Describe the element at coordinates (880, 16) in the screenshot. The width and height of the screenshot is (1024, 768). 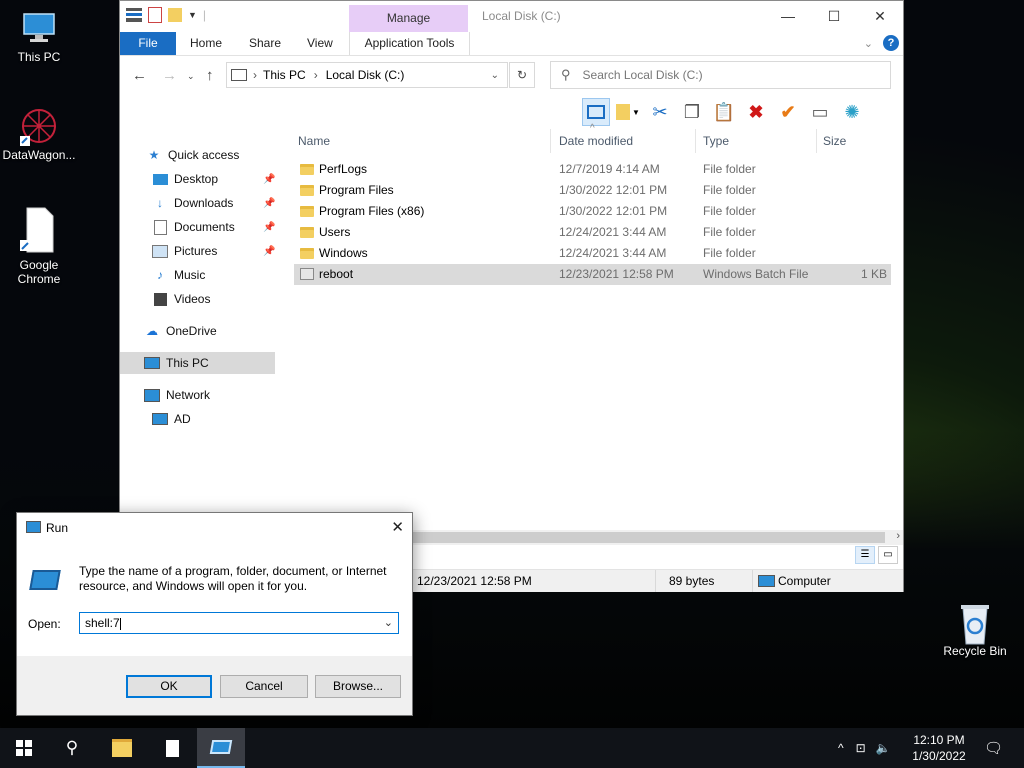
I see `close-button: ✕` at that location.